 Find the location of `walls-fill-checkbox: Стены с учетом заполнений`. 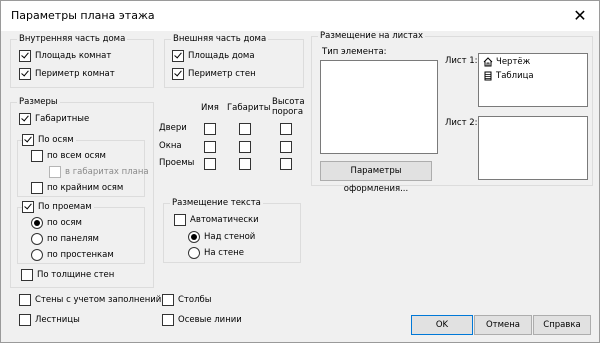

walls-fill-checkbox: Стены с учетом заполнений is located at coordinates (90, 300).